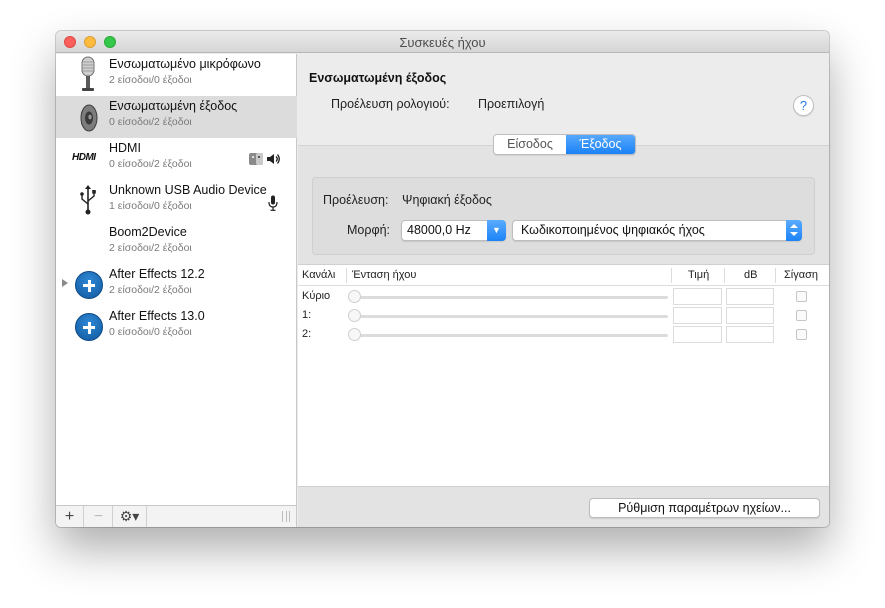 The height and width of the screenshot is (608, 885). I want to click on channel-name: 1:, so click(307, 315).